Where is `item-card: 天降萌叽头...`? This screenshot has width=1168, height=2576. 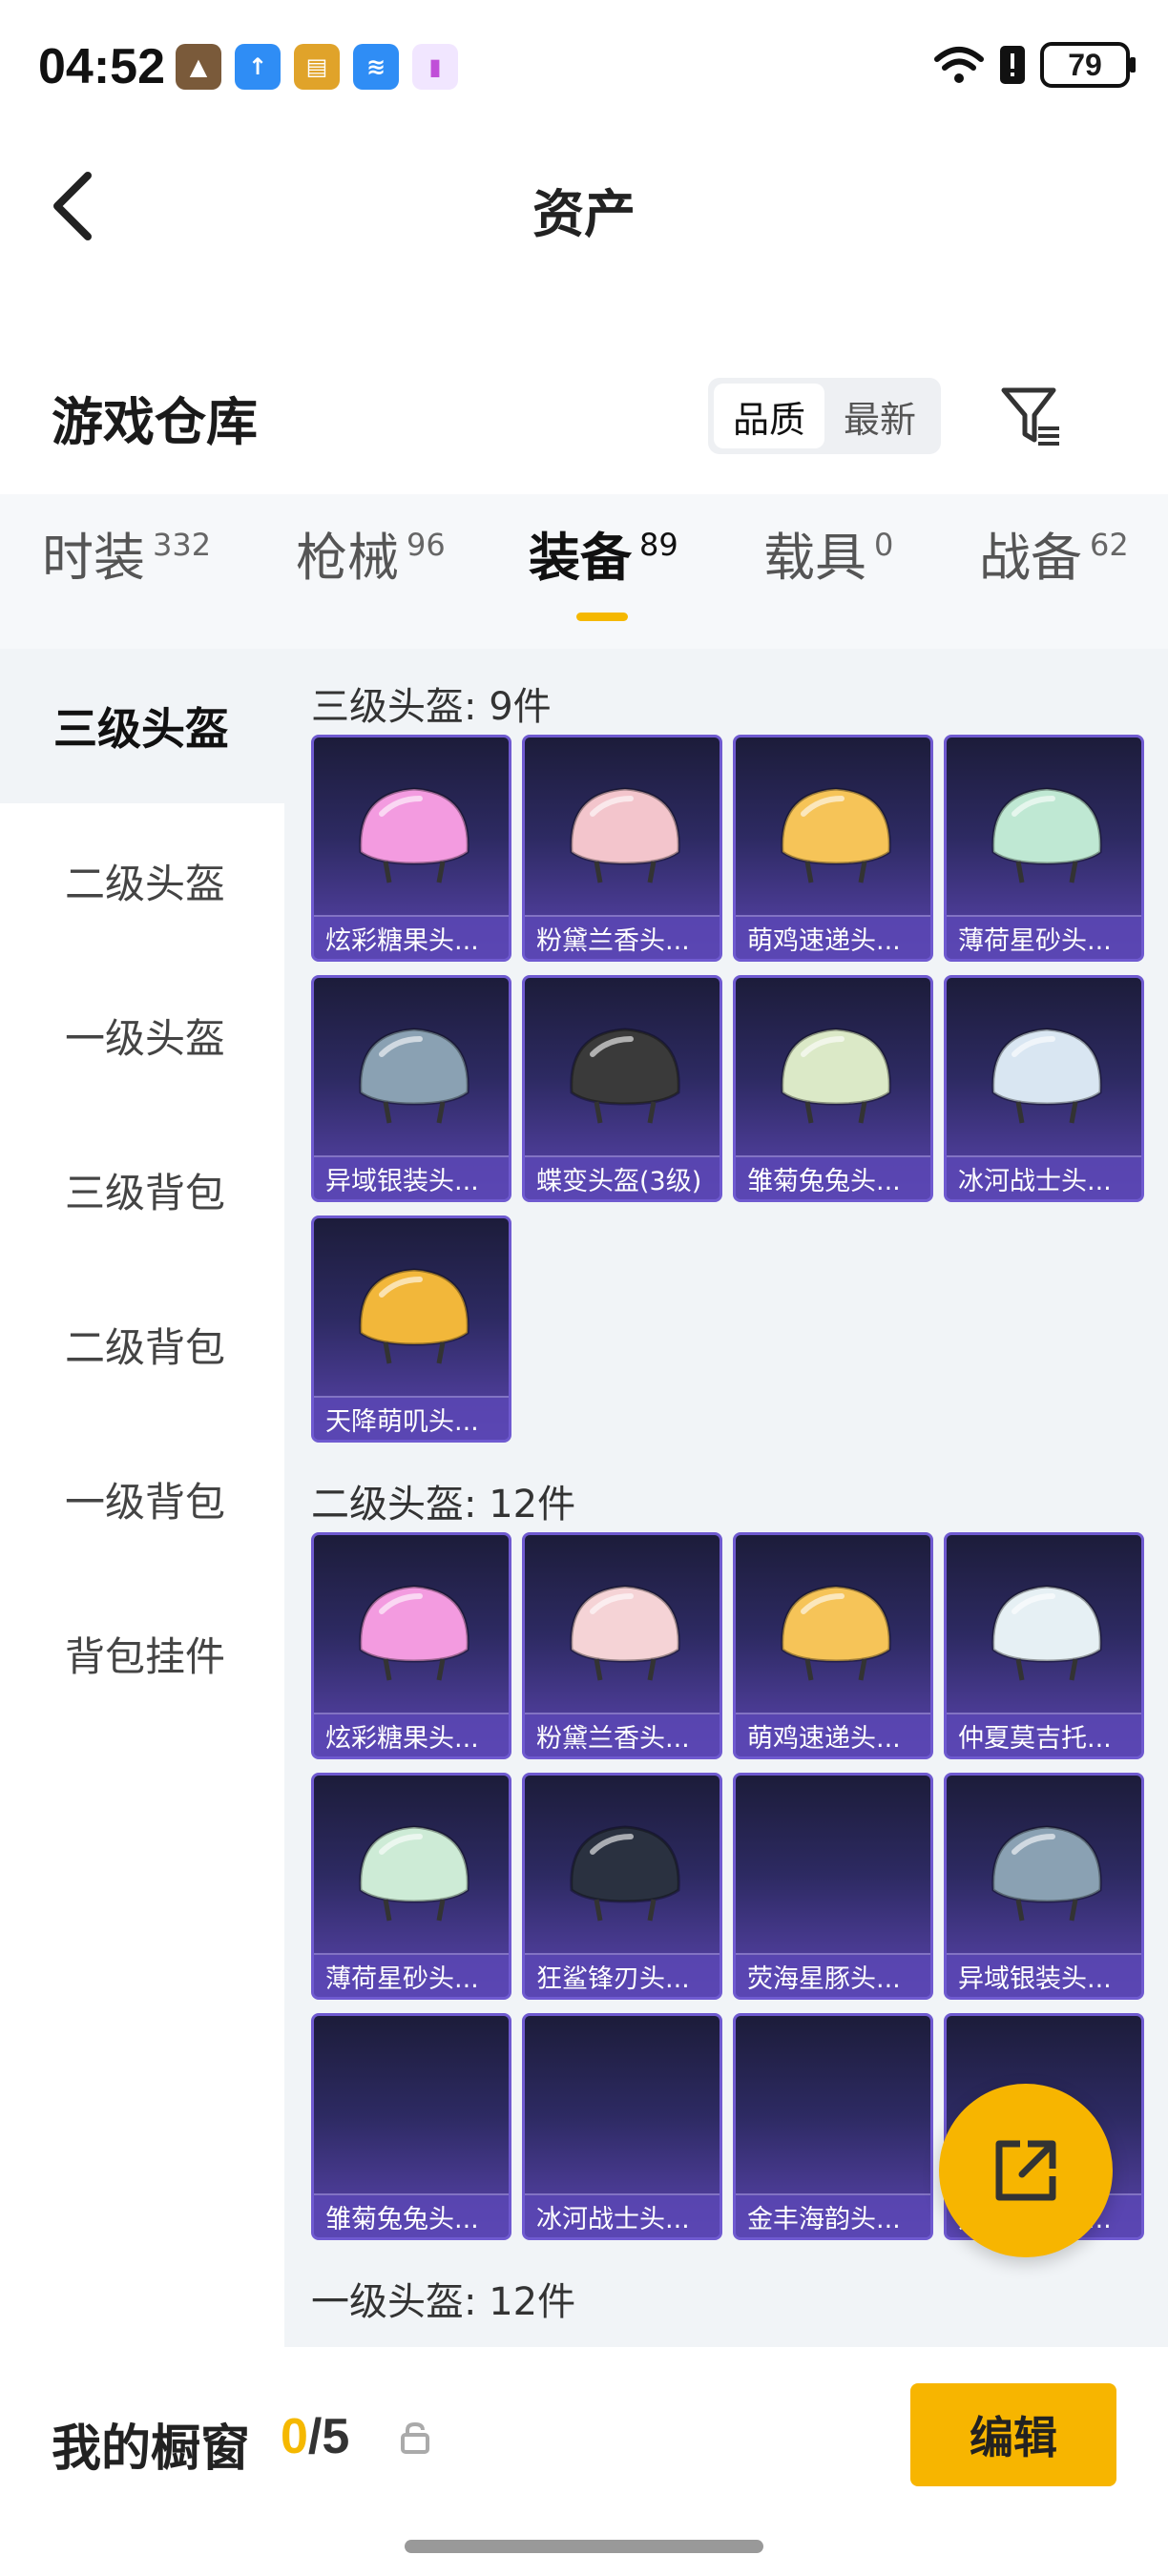 item-card: 天降萌叽头... is located at coordinates (411, 1329).